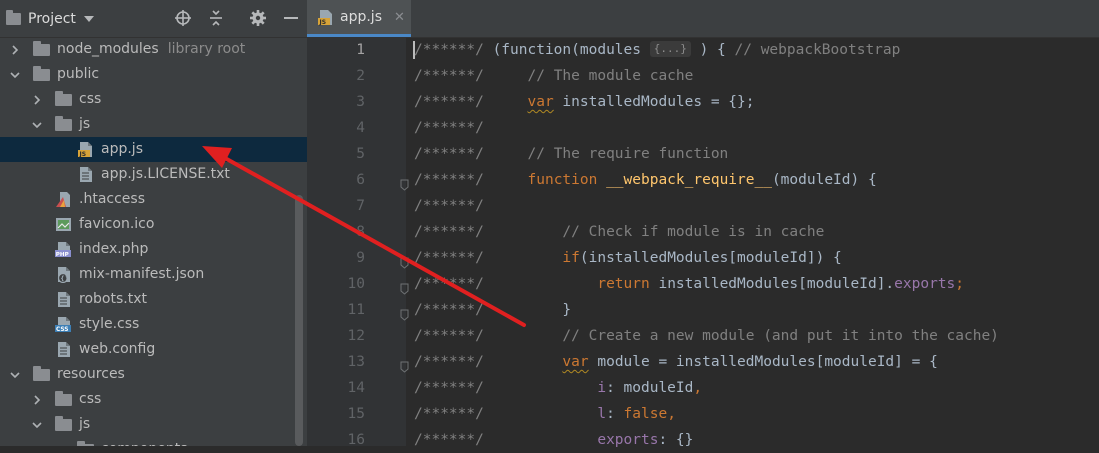  Describe the element at coordinates (299, 320) in the screenshot. I see `project-tree-scrollbar` at that location.